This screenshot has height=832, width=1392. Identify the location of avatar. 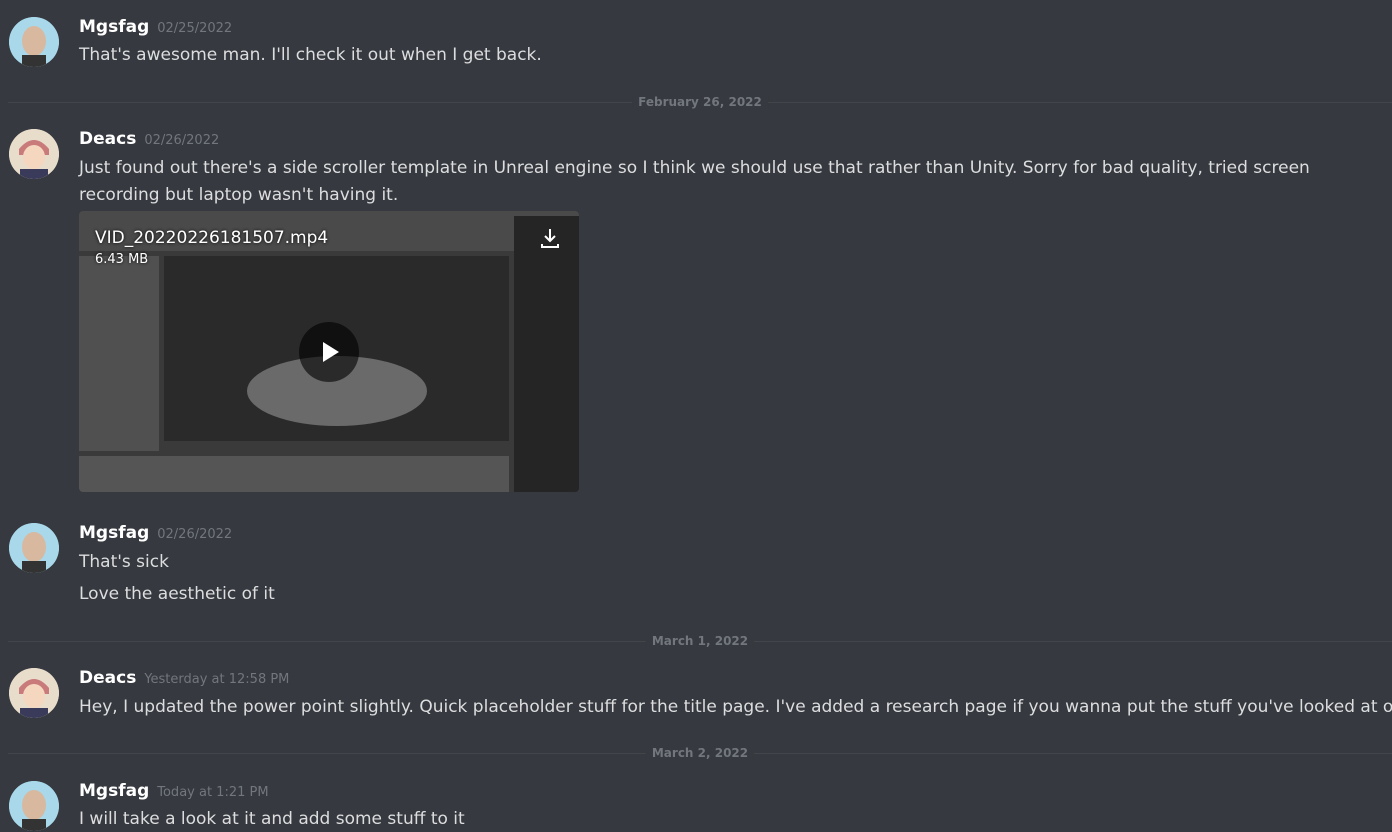
(34, 806).